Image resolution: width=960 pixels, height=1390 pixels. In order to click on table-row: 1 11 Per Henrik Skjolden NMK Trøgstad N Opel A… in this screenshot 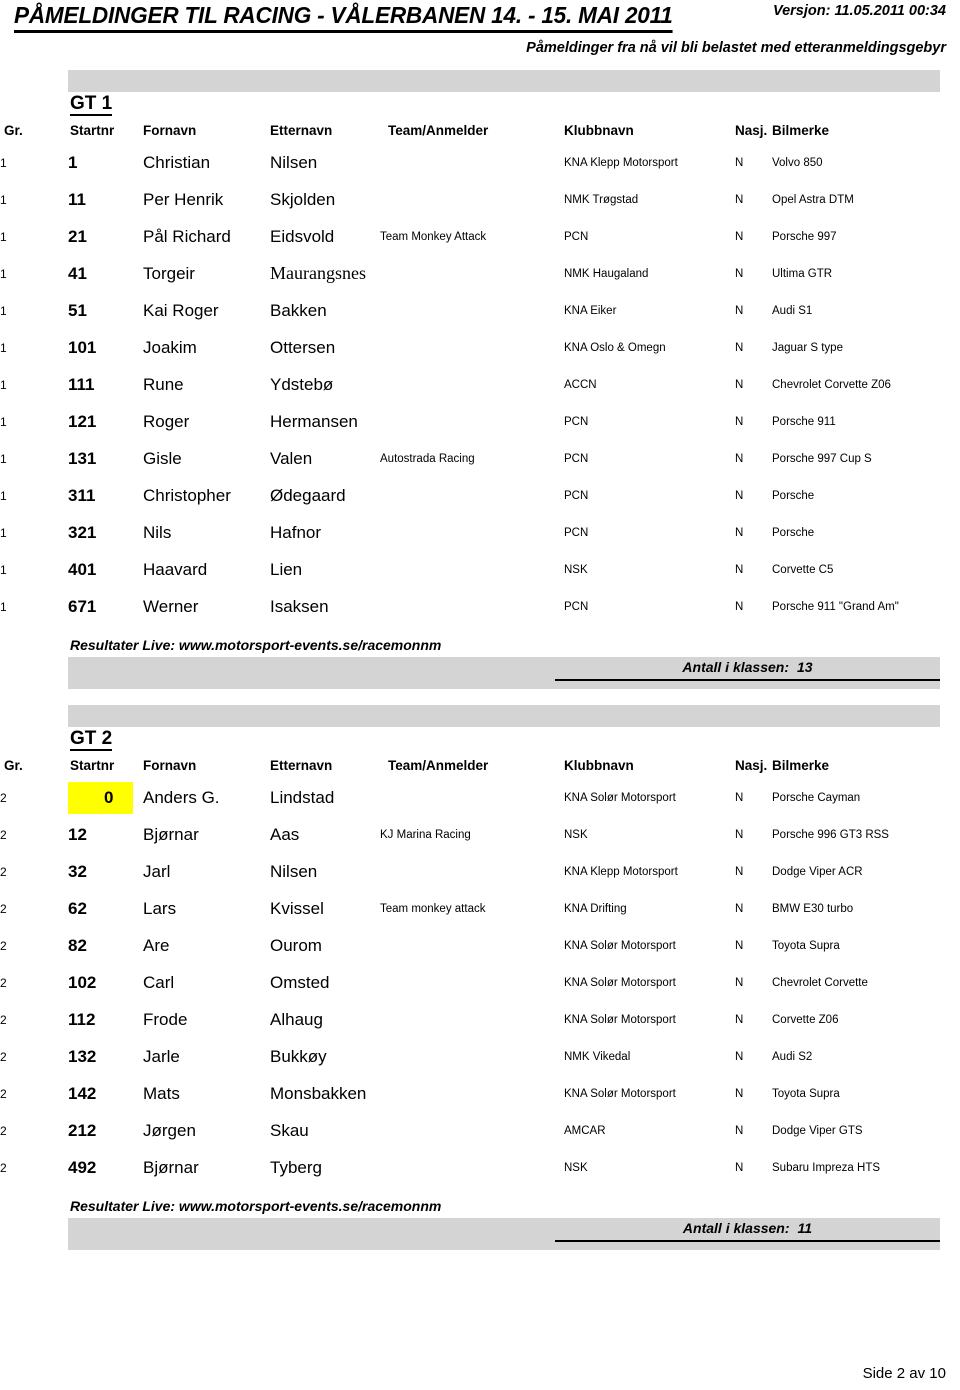, I will do `click(480, 199)`.